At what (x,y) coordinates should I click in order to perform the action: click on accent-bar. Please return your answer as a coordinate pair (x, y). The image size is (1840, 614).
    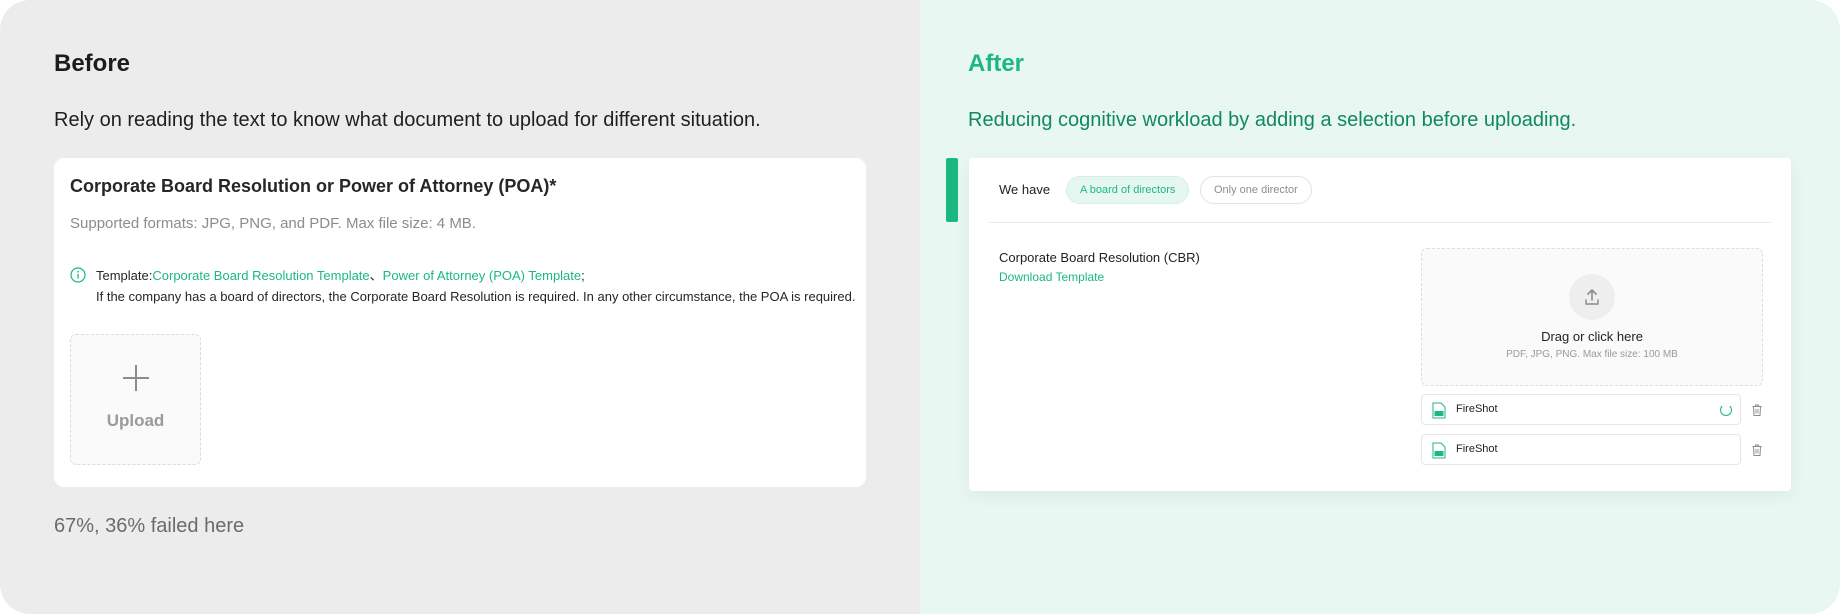
    Looking at the image, I should click on (952, 190).